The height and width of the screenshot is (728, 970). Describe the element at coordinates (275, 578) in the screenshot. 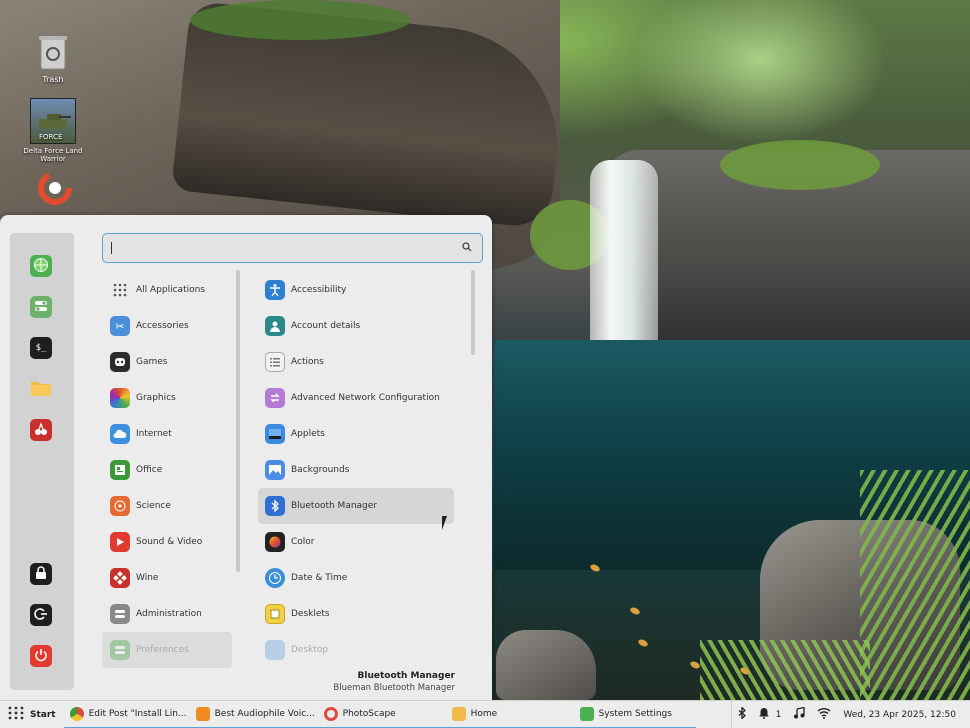

I see `clock-icon` at that location.